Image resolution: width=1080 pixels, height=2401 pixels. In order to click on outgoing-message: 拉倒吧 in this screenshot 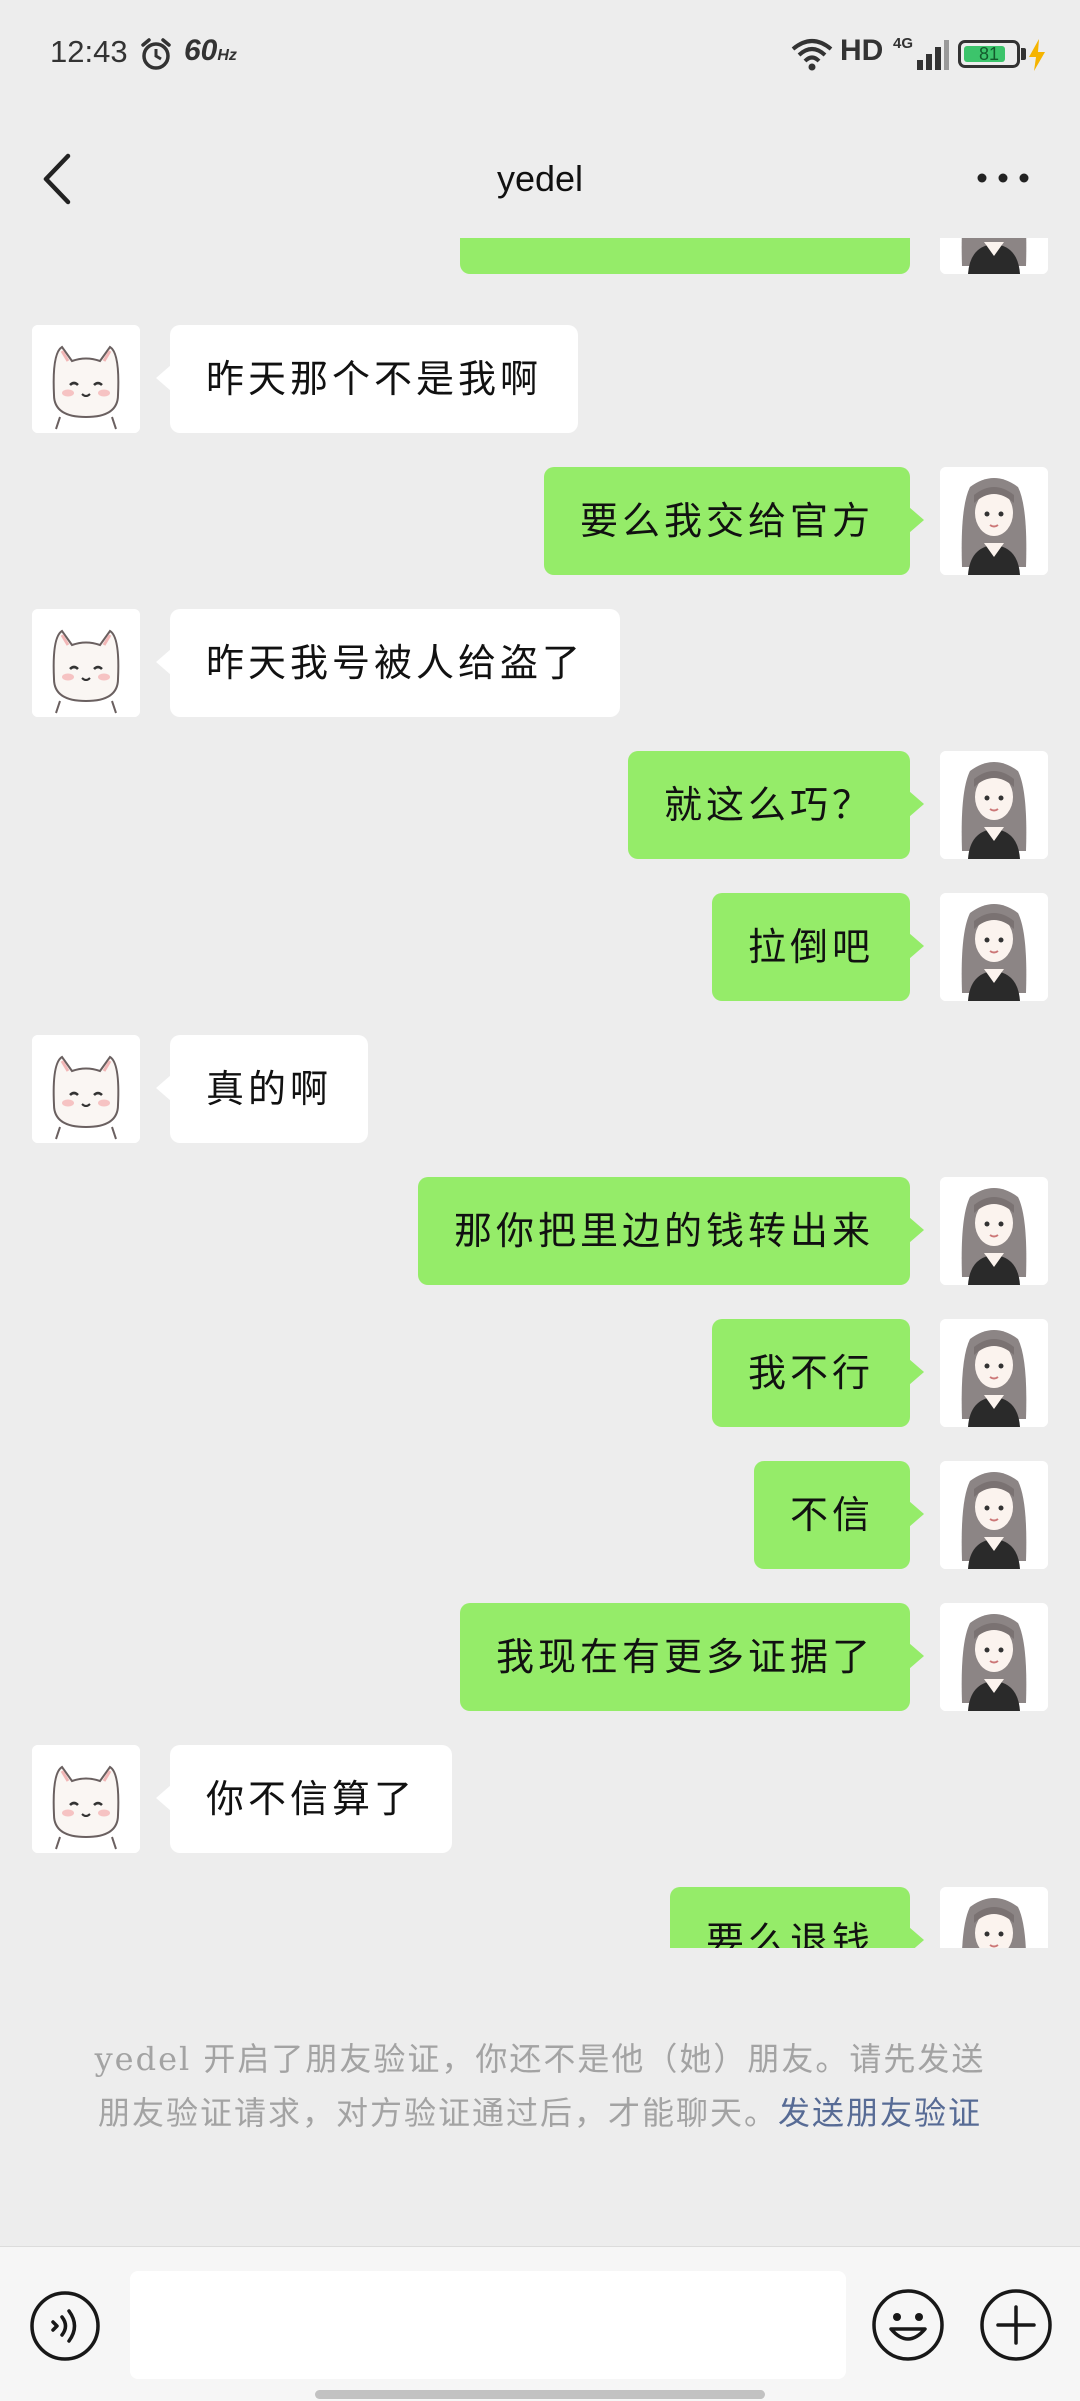, I will do `click(540, 948)`.